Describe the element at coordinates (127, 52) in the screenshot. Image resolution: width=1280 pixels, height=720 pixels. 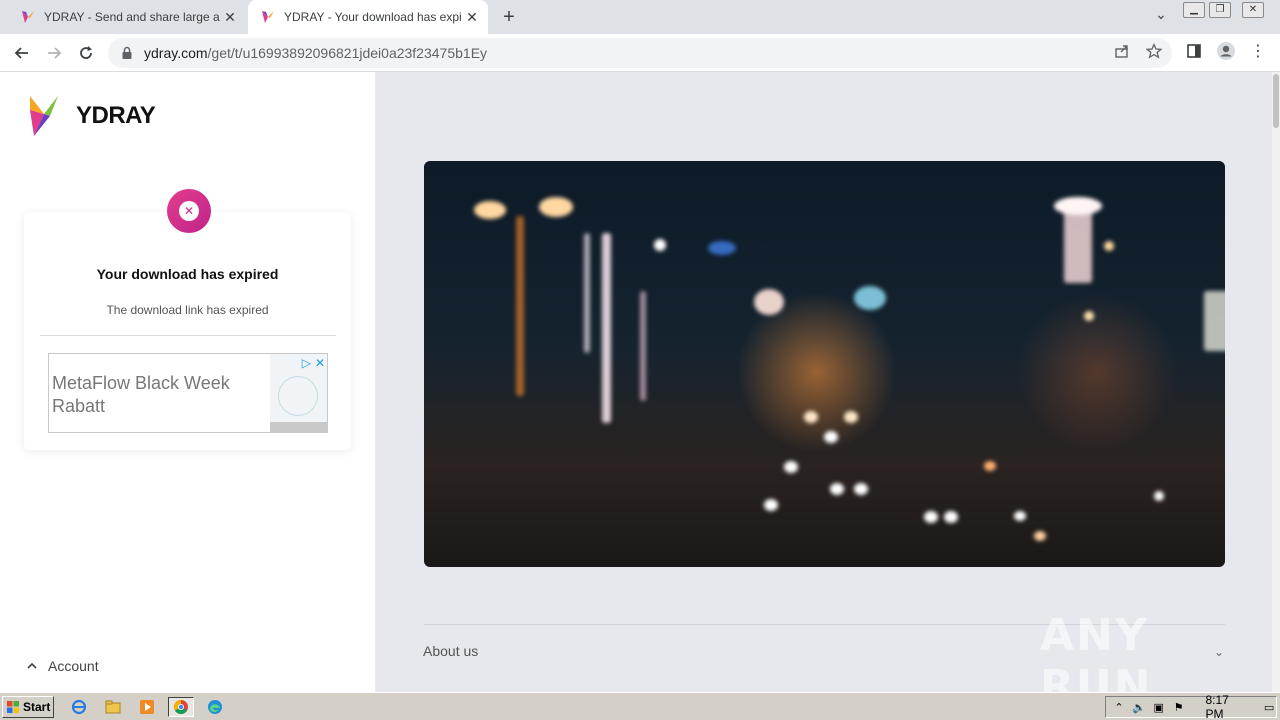
I see `lock-icon` at that location.